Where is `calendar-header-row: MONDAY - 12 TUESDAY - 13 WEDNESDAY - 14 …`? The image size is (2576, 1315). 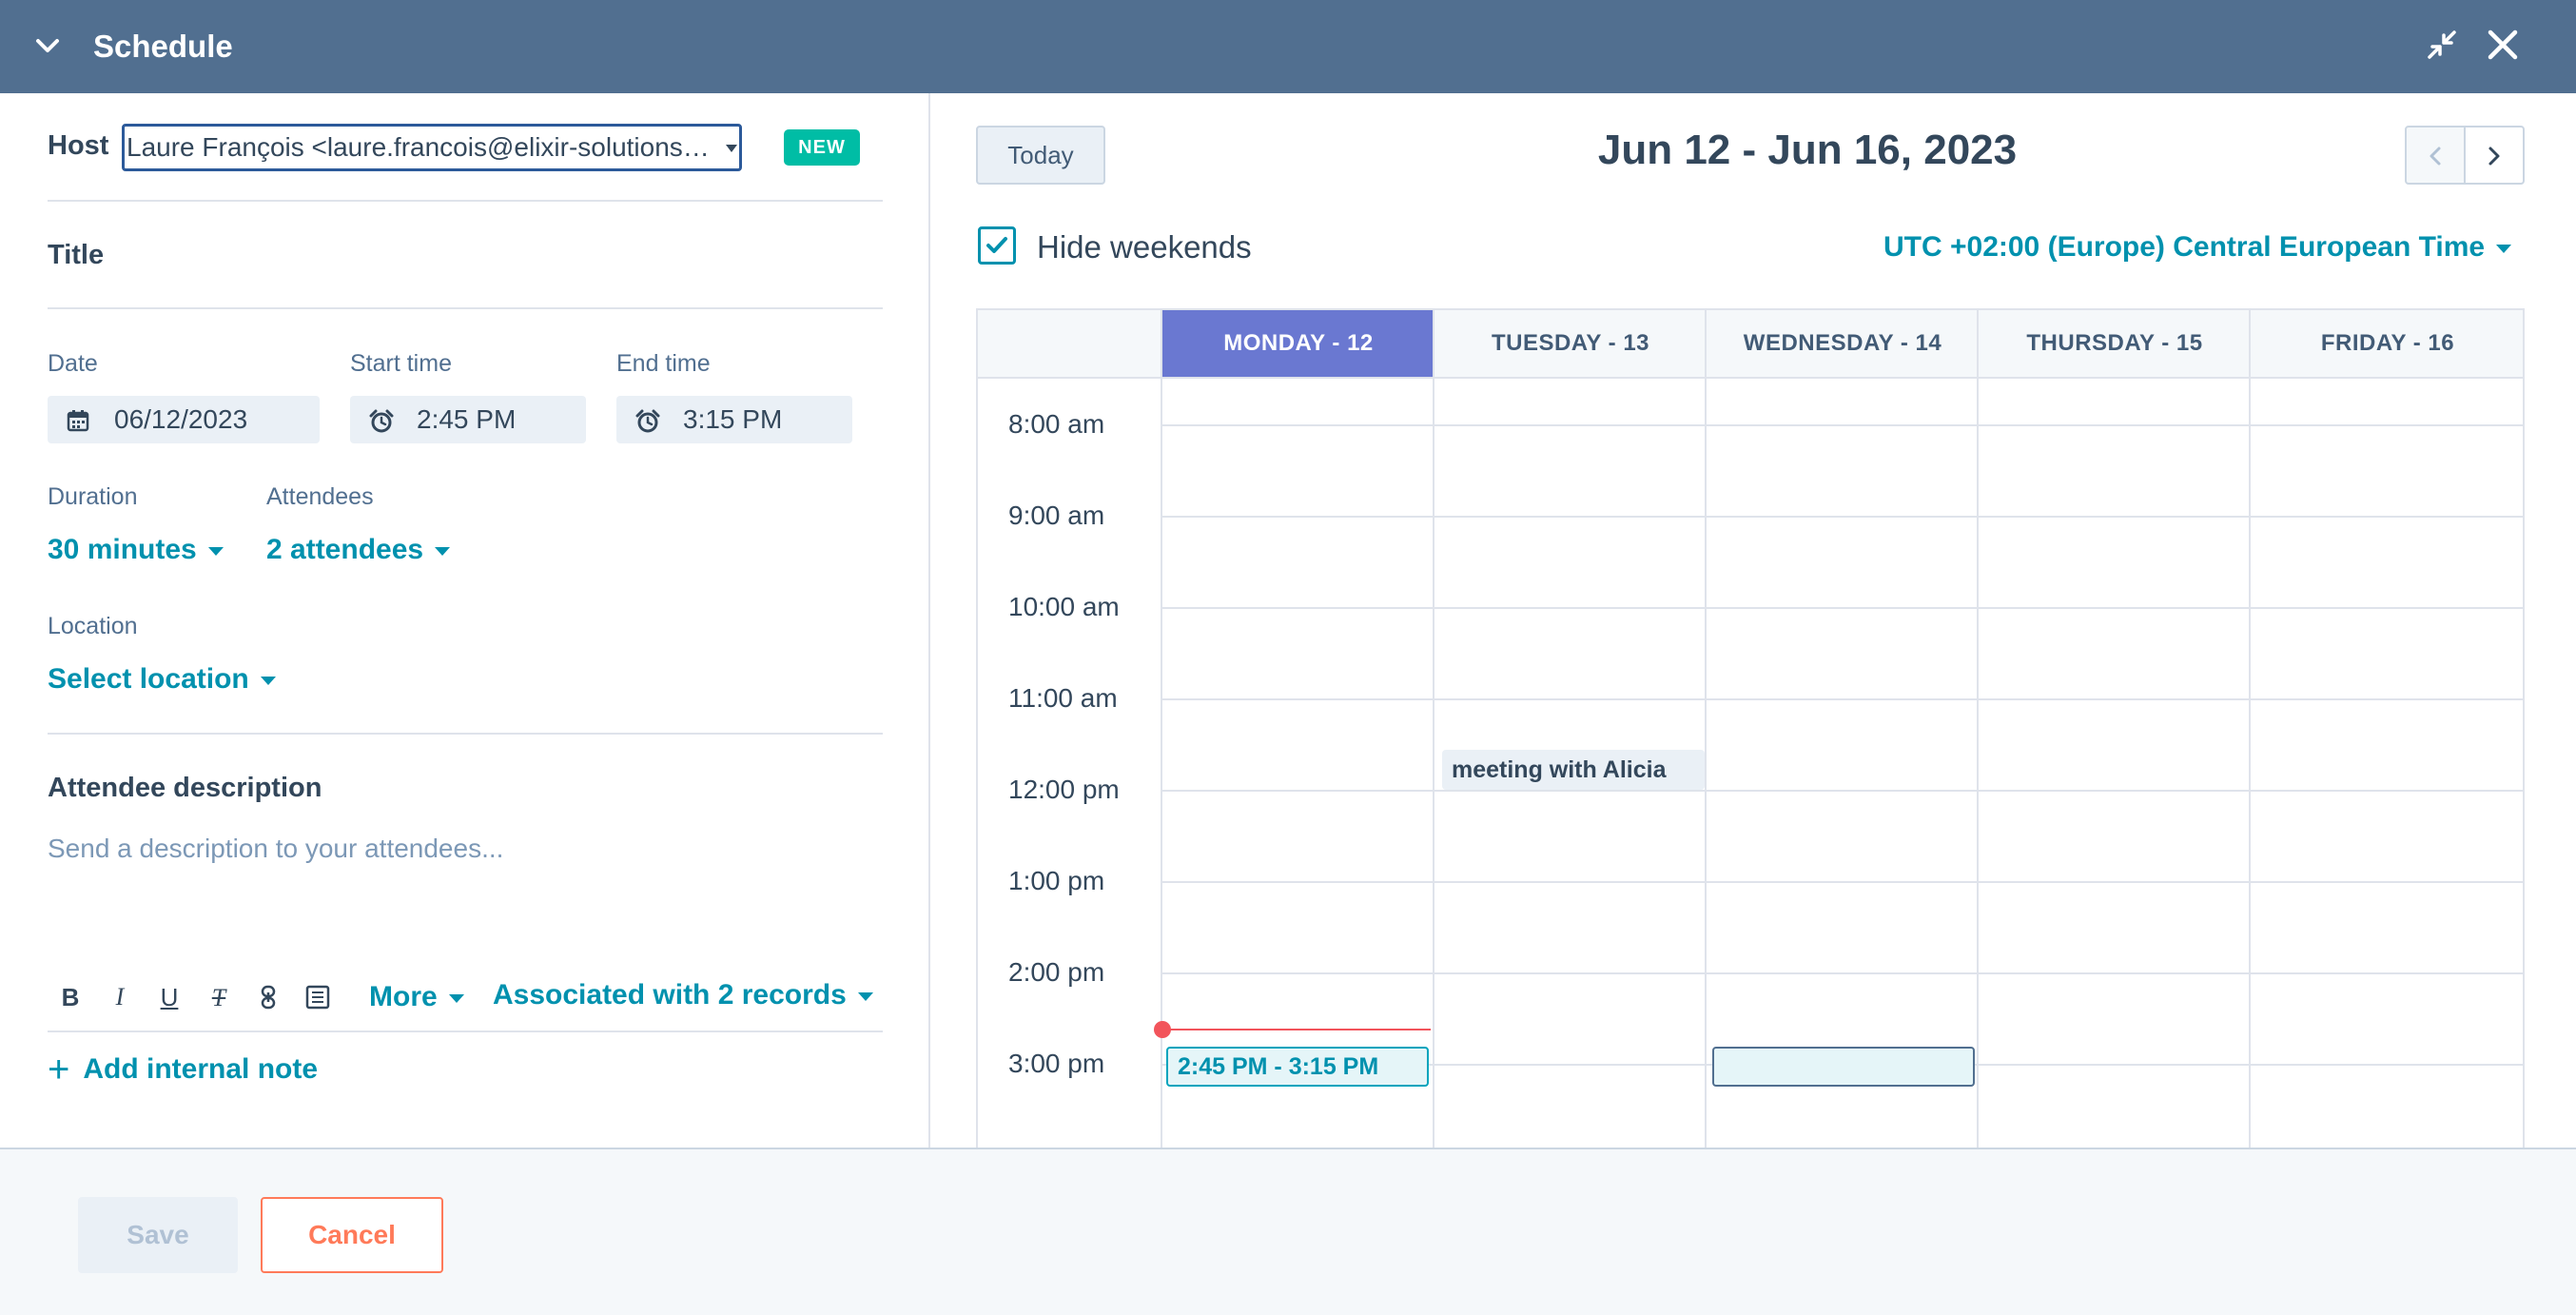
calendar-header-row: MONDAY - 12 TUESDAY - 13 WEDNESDAY - 14 … is located at coordinates (1751, 344).